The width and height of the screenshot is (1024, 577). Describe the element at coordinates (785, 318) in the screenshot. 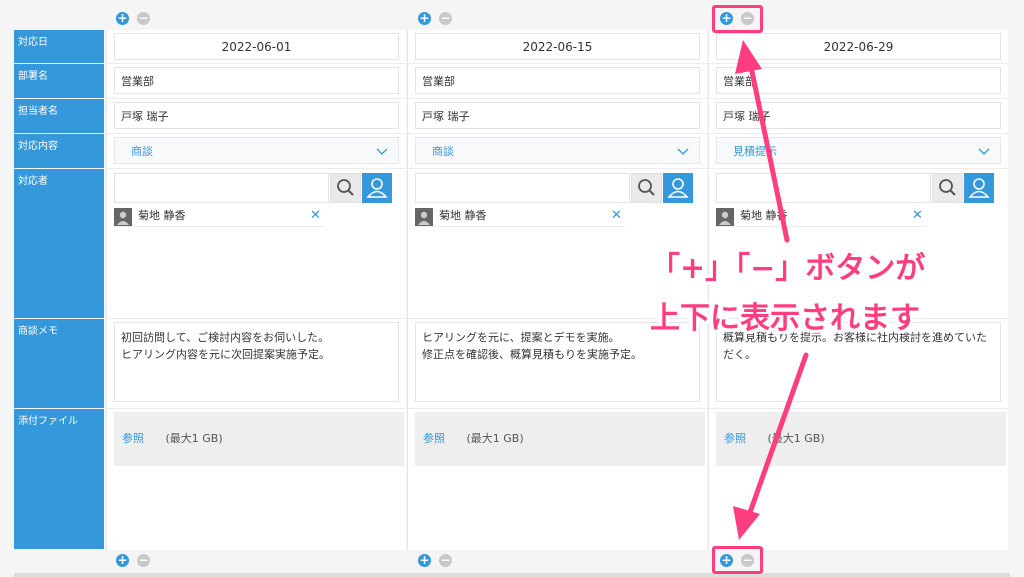

I see `callout-line-2: 上下に表示されます` at that location.